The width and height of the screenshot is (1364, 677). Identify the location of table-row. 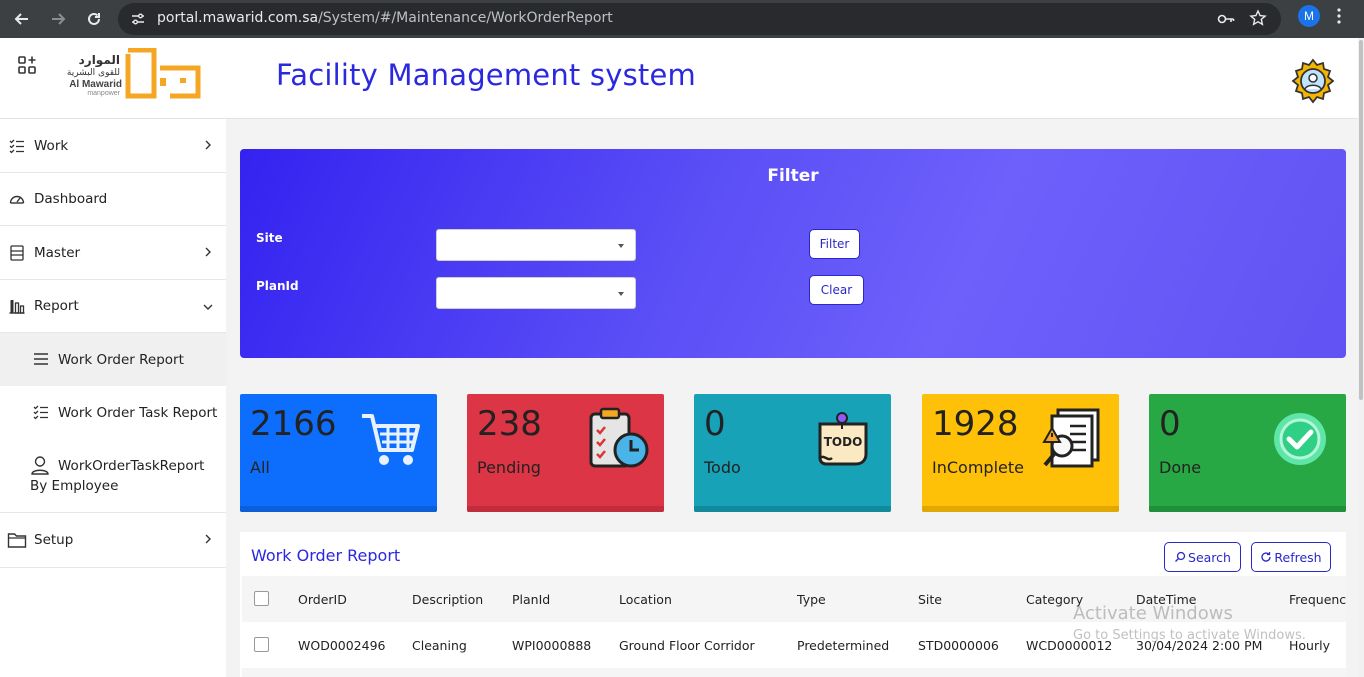
(794, 672).